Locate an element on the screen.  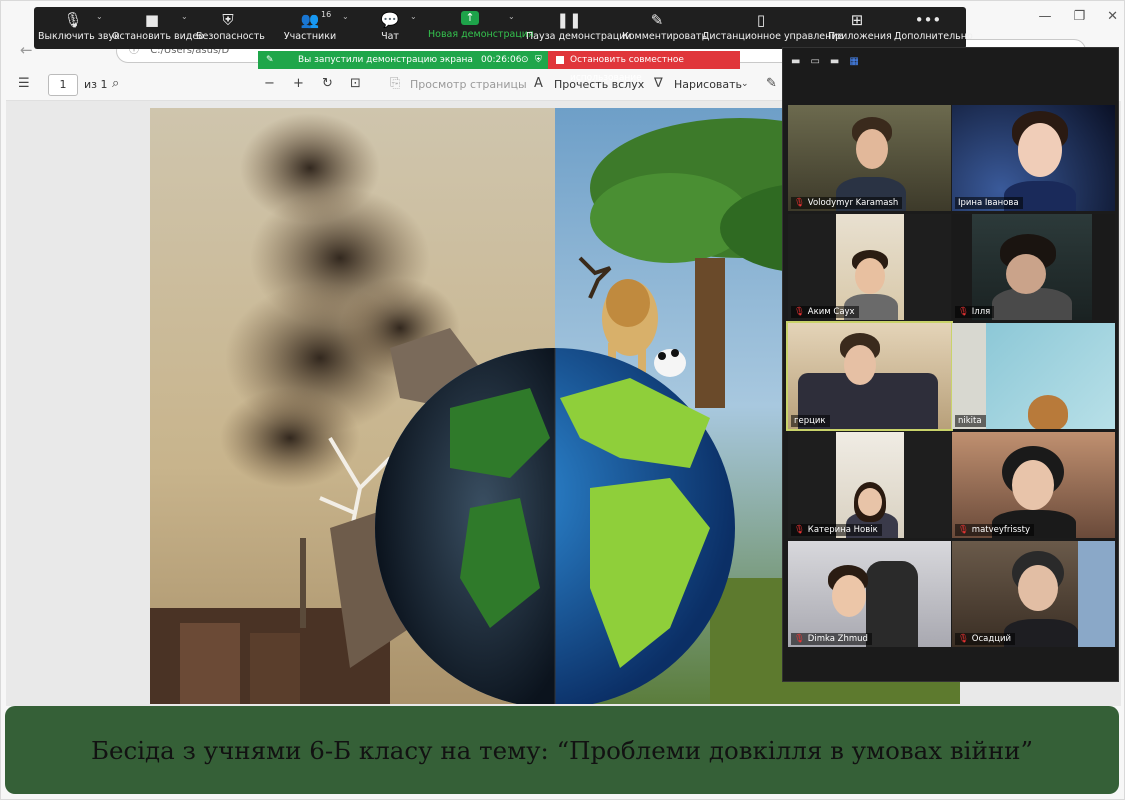
video-tile: 🎙 Ілля is located at coordinates (1033, 267).